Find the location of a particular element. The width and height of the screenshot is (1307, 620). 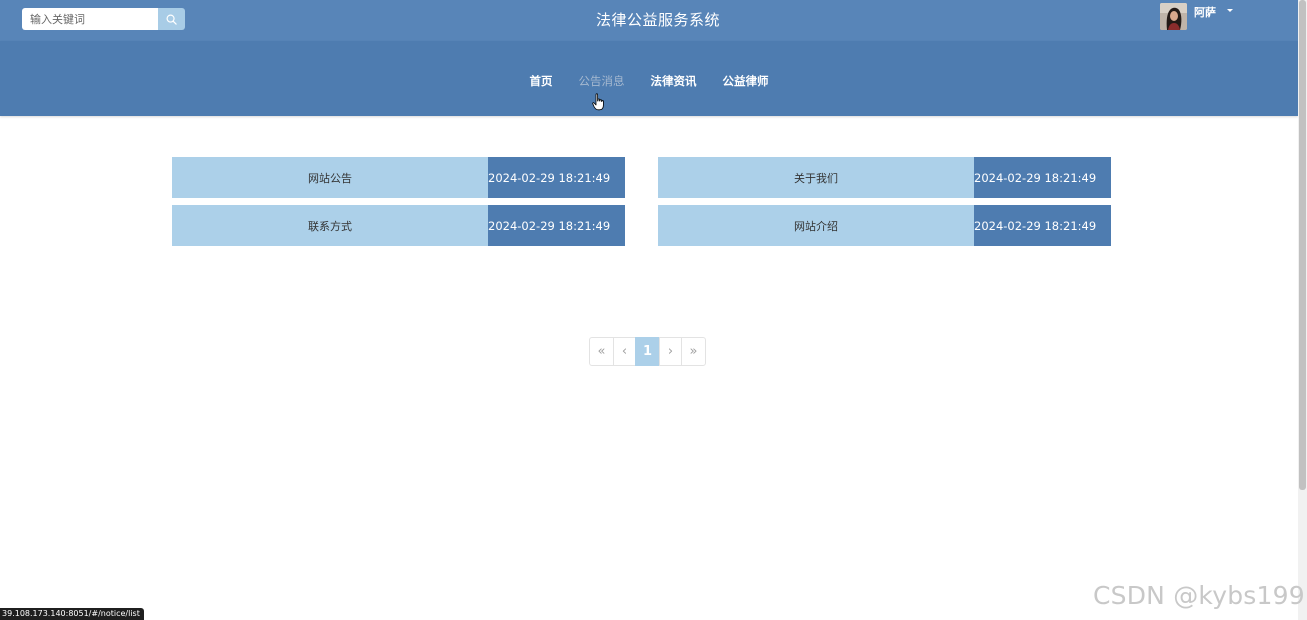

notice-title: 关于我们 is located at coordinates (816, 177).